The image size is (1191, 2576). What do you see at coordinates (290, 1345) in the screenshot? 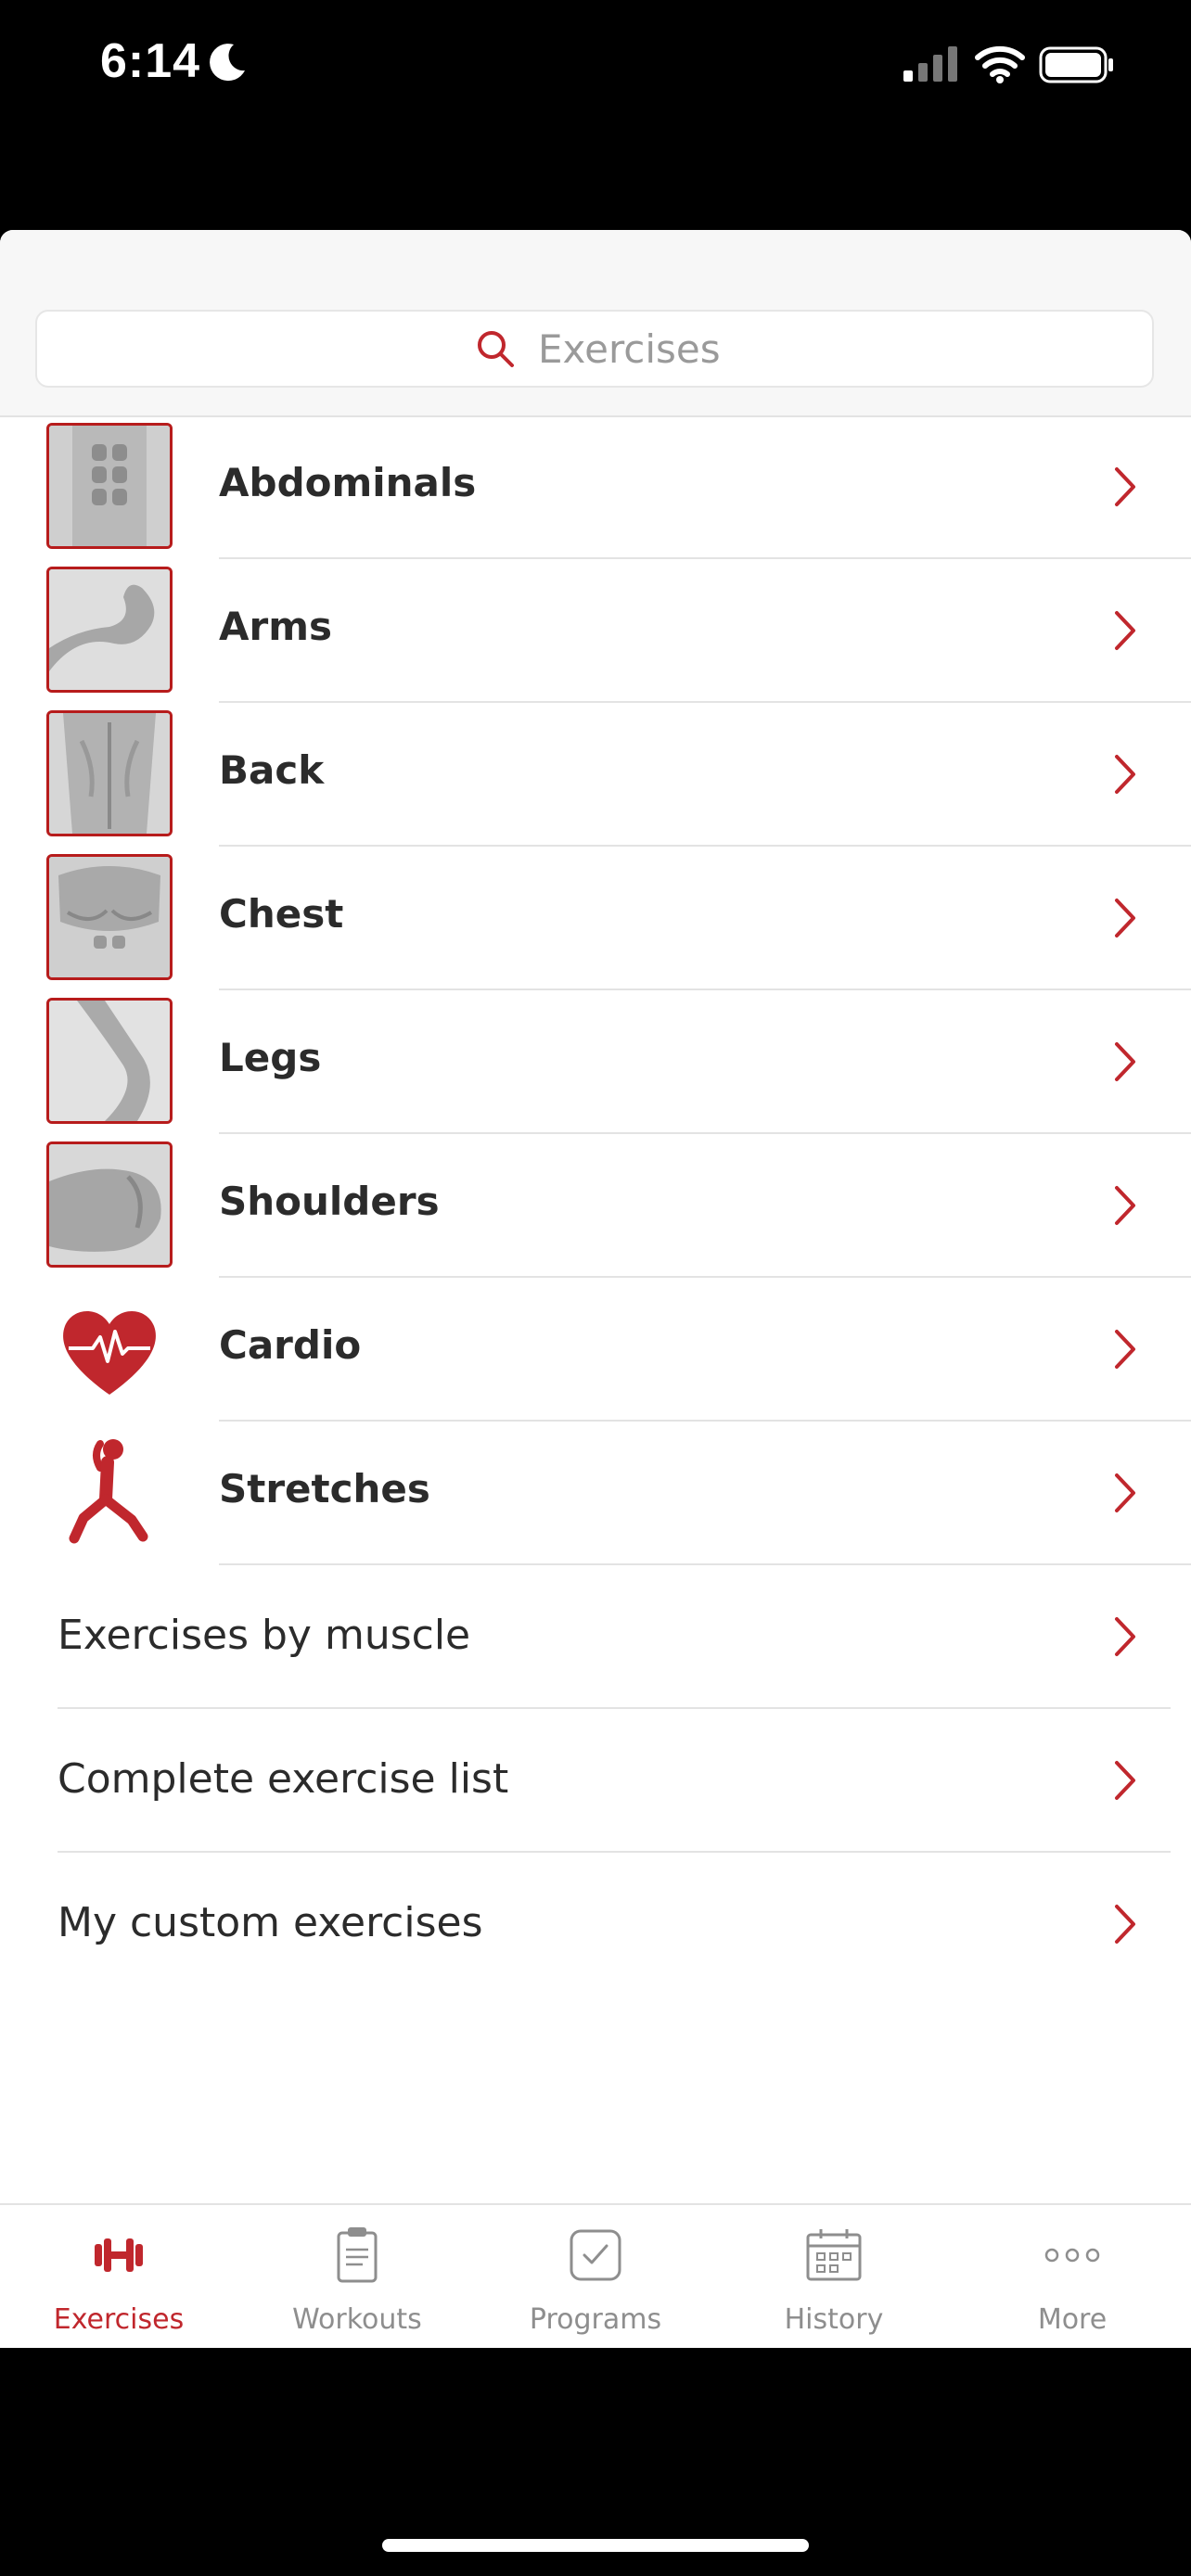
I see `category-label: Cardio` at bounding box center [290, 1345].